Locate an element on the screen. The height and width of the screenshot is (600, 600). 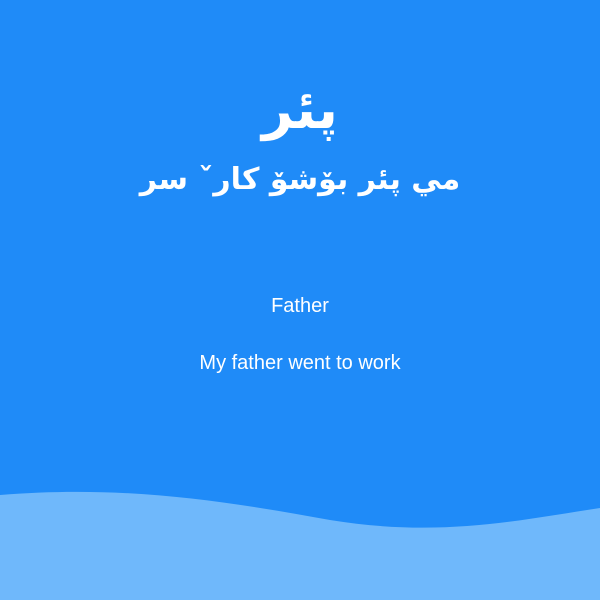
sentence-translation: My father went to work is located at coordinates (300, 363).